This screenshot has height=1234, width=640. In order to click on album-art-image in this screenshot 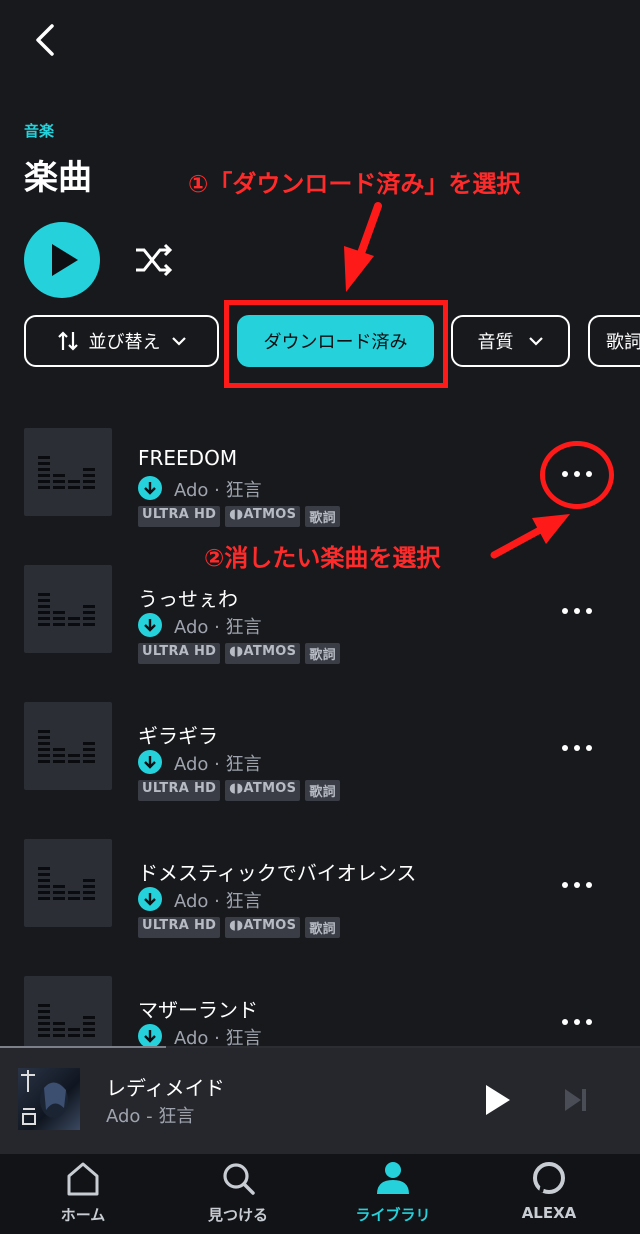, I will do `click(44, 1097)`.